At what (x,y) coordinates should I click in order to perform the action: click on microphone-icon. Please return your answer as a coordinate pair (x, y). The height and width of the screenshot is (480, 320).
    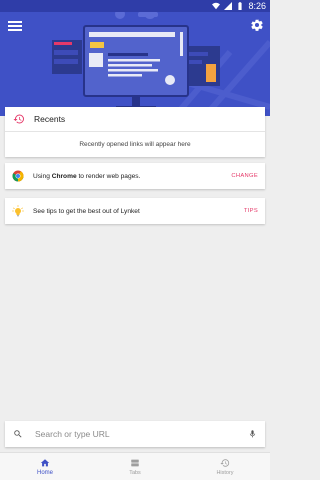
    Looking at the image, I should click on (252, 434).